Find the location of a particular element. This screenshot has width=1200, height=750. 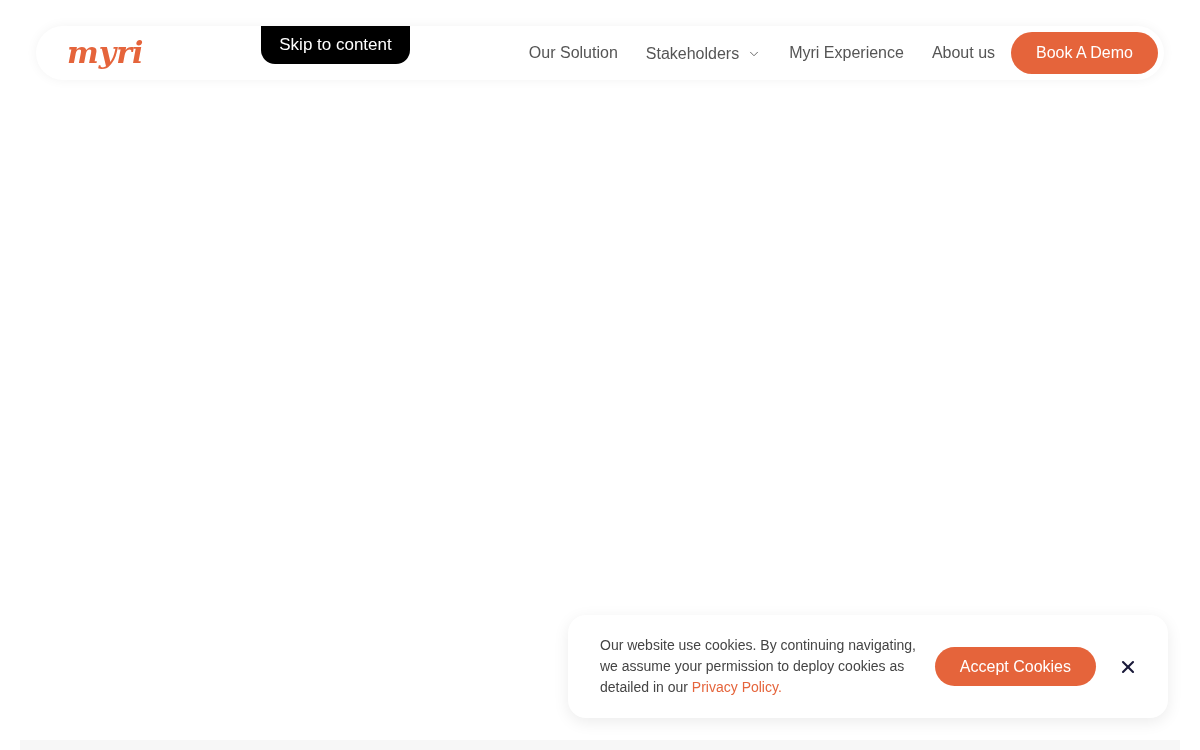

nav-link: About us is located at coordinates (963, 53).